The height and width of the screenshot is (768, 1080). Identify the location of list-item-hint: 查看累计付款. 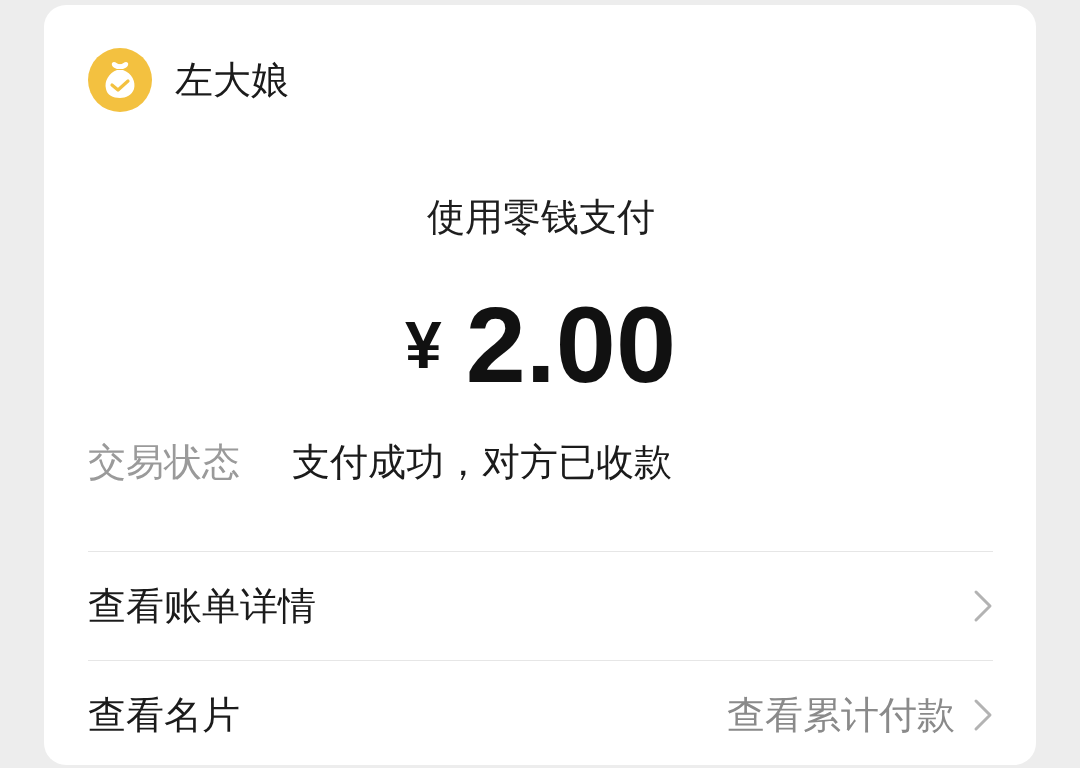
(841, 715).